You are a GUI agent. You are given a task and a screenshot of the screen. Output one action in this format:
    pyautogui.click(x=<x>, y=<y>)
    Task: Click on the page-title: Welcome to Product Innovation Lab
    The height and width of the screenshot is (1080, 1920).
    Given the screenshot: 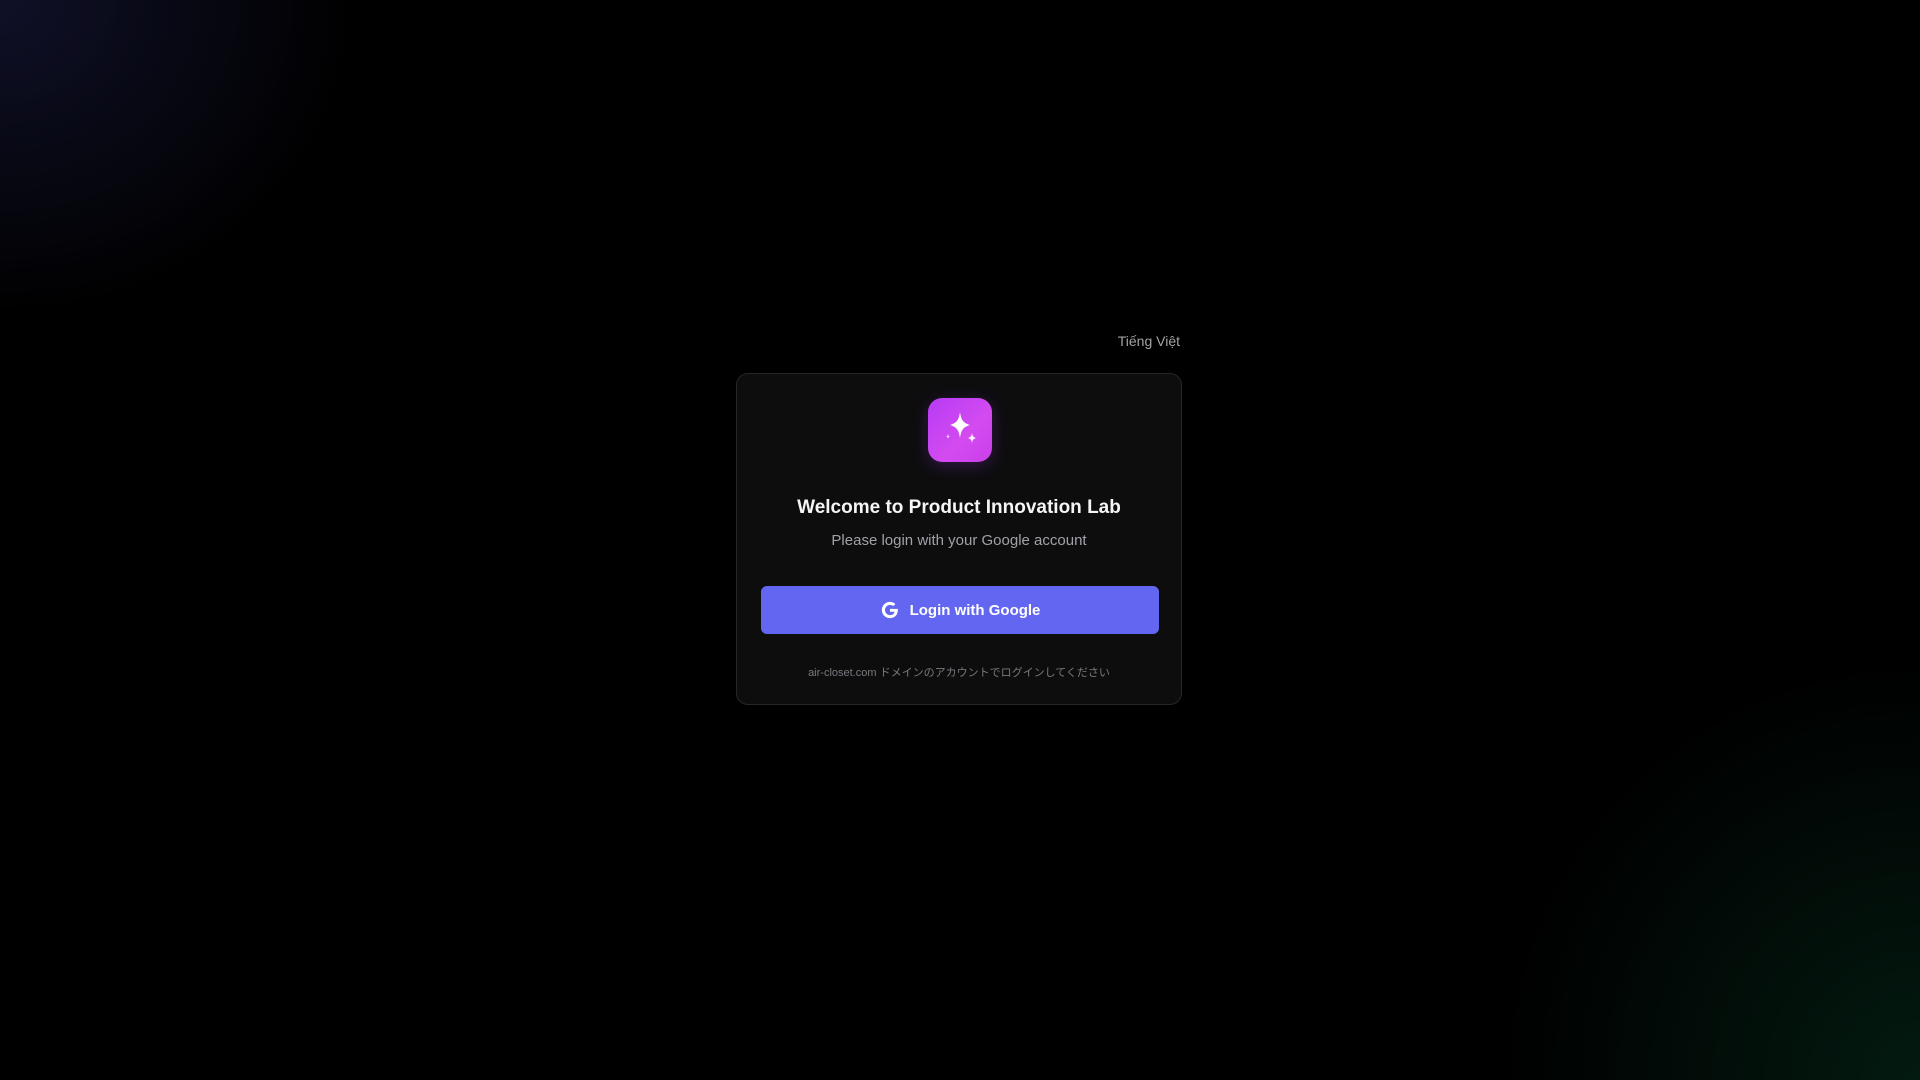 What is the action you would take?
    pyautogui.click(x=959, y=507)
    